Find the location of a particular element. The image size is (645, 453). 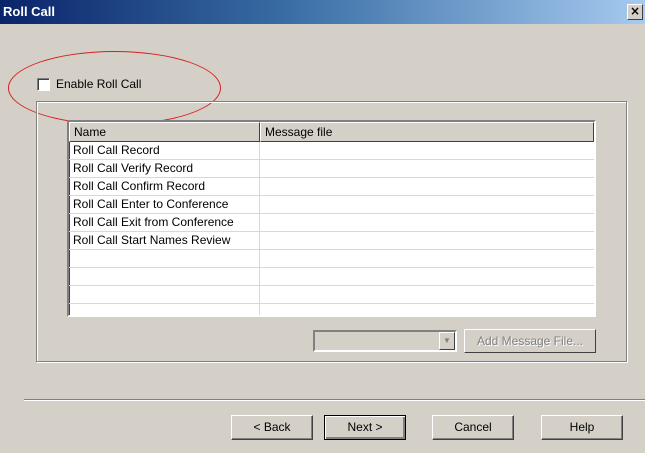

row-name: Roll Call Exit from Conference is located at coordinates (164, 222).